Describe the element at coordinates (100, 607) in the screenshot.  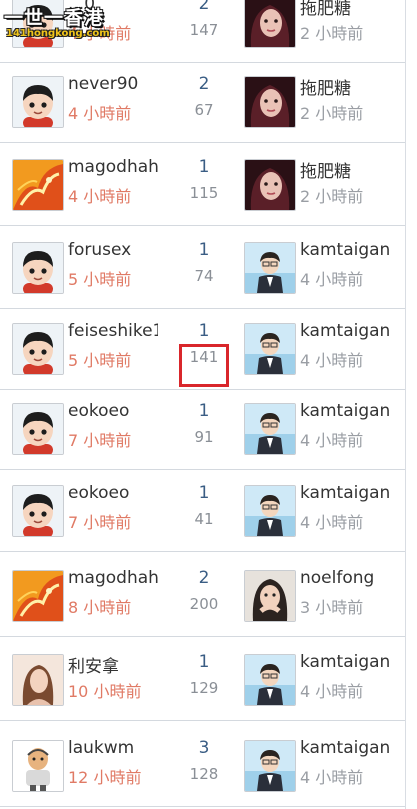
I see `author-post-time: 8 小時前` at that location.